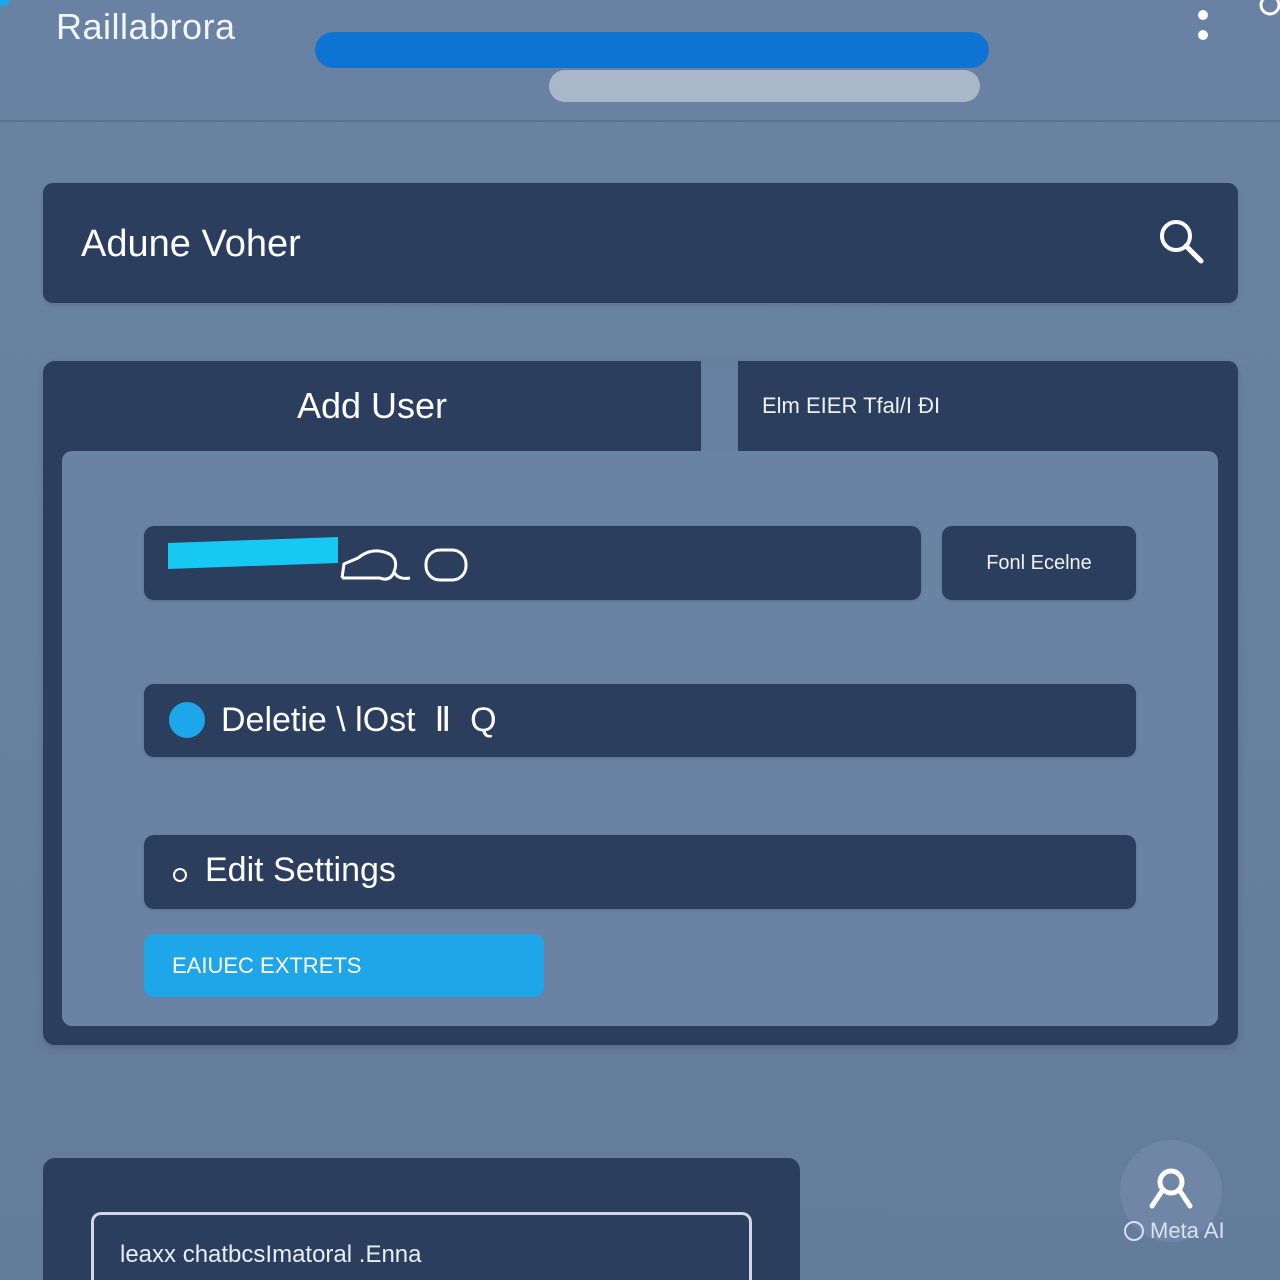  What do you see at coordinates (1187, 1230) in the screenshot?
I see `watermark-label: Meta AI` at bounding box center [1187, 1230].